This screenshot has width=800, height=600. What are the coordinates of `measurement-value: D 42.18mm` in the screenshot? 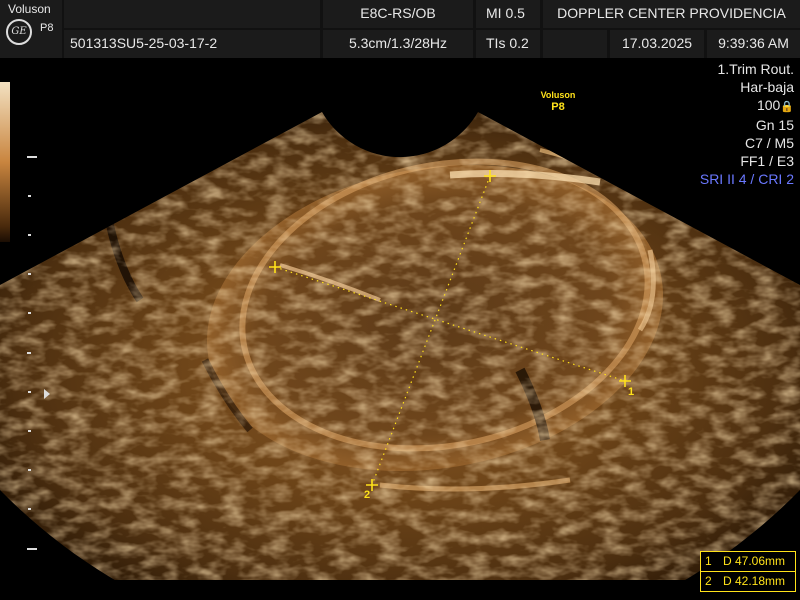 It's located at (754, 581).